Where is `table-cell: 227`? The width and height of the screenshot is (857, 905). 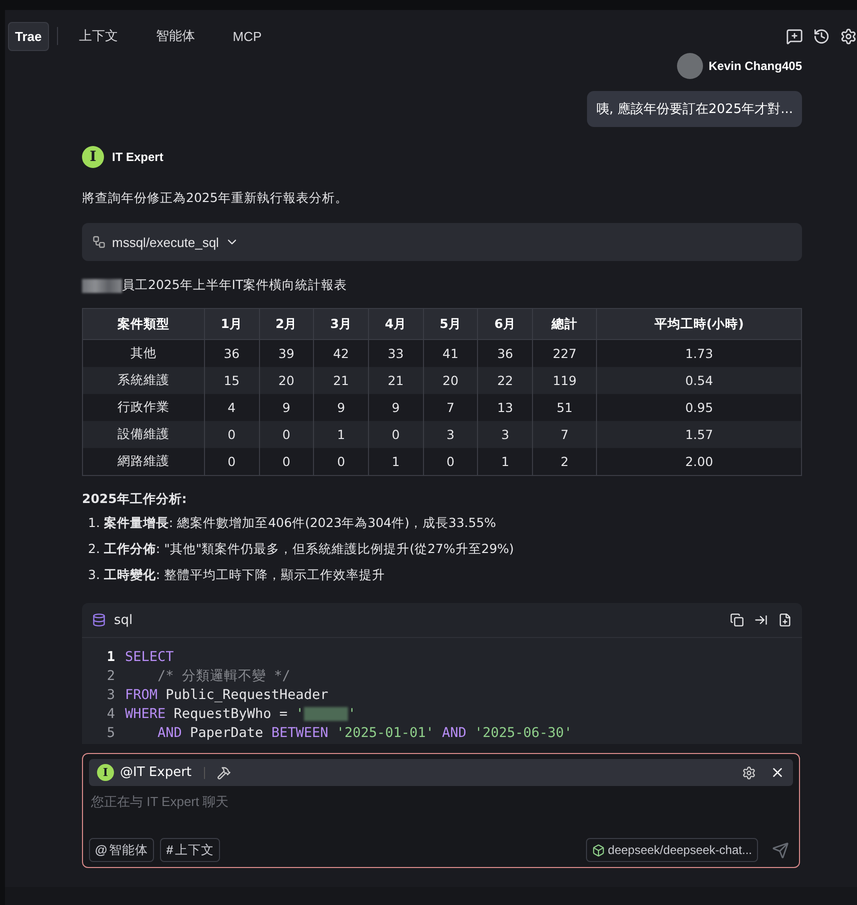
table-cell: 227 is located at coordinates (564, 353).